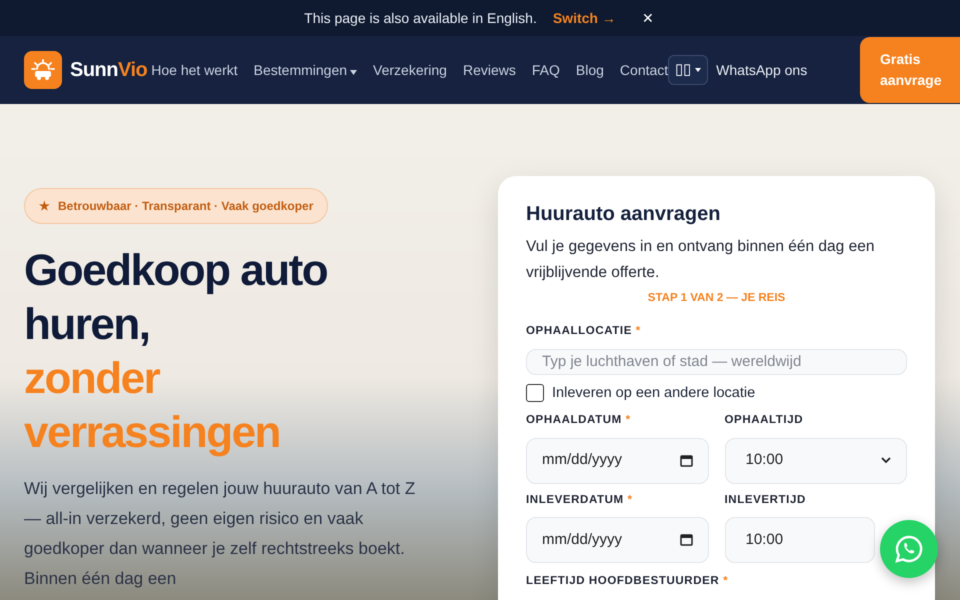 This screenshot has width=960, height=600. I want to click on location-field: Typ je luchthaven of stad — wereldwijd, so click(716, 361).